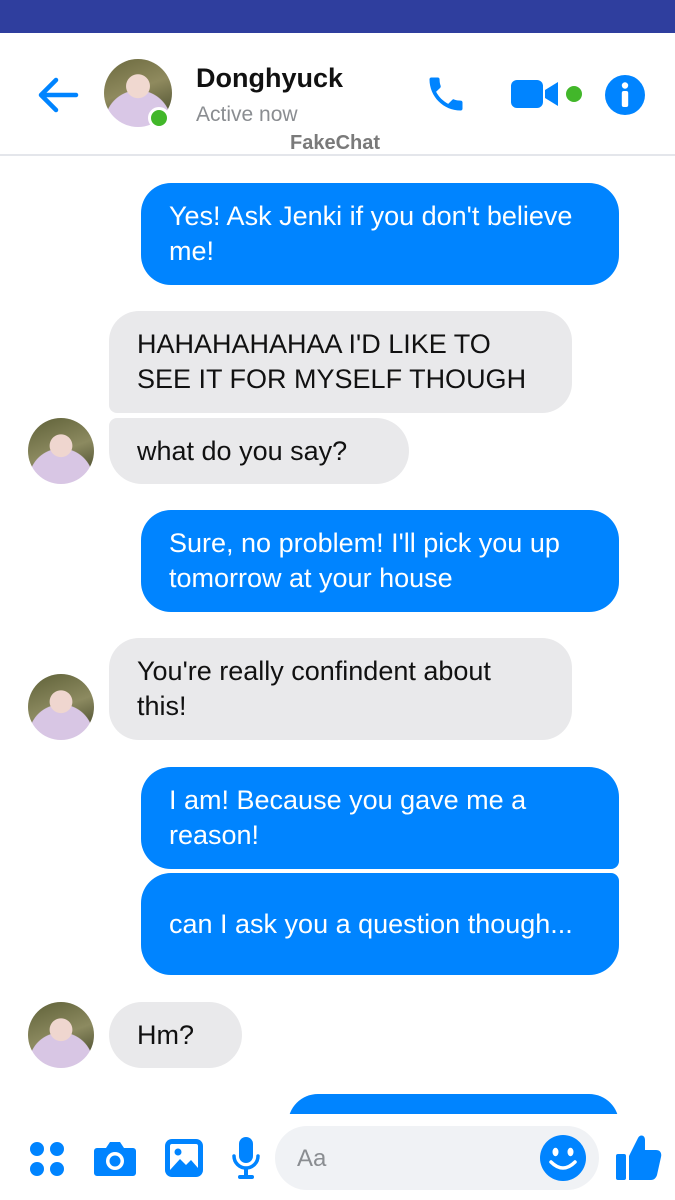 The height and width of the screenshot is (1200, 675). What do you see at coordinates (446, 94) in the screenshot?
I see `phone-icon` at bounding box center [446, 94].